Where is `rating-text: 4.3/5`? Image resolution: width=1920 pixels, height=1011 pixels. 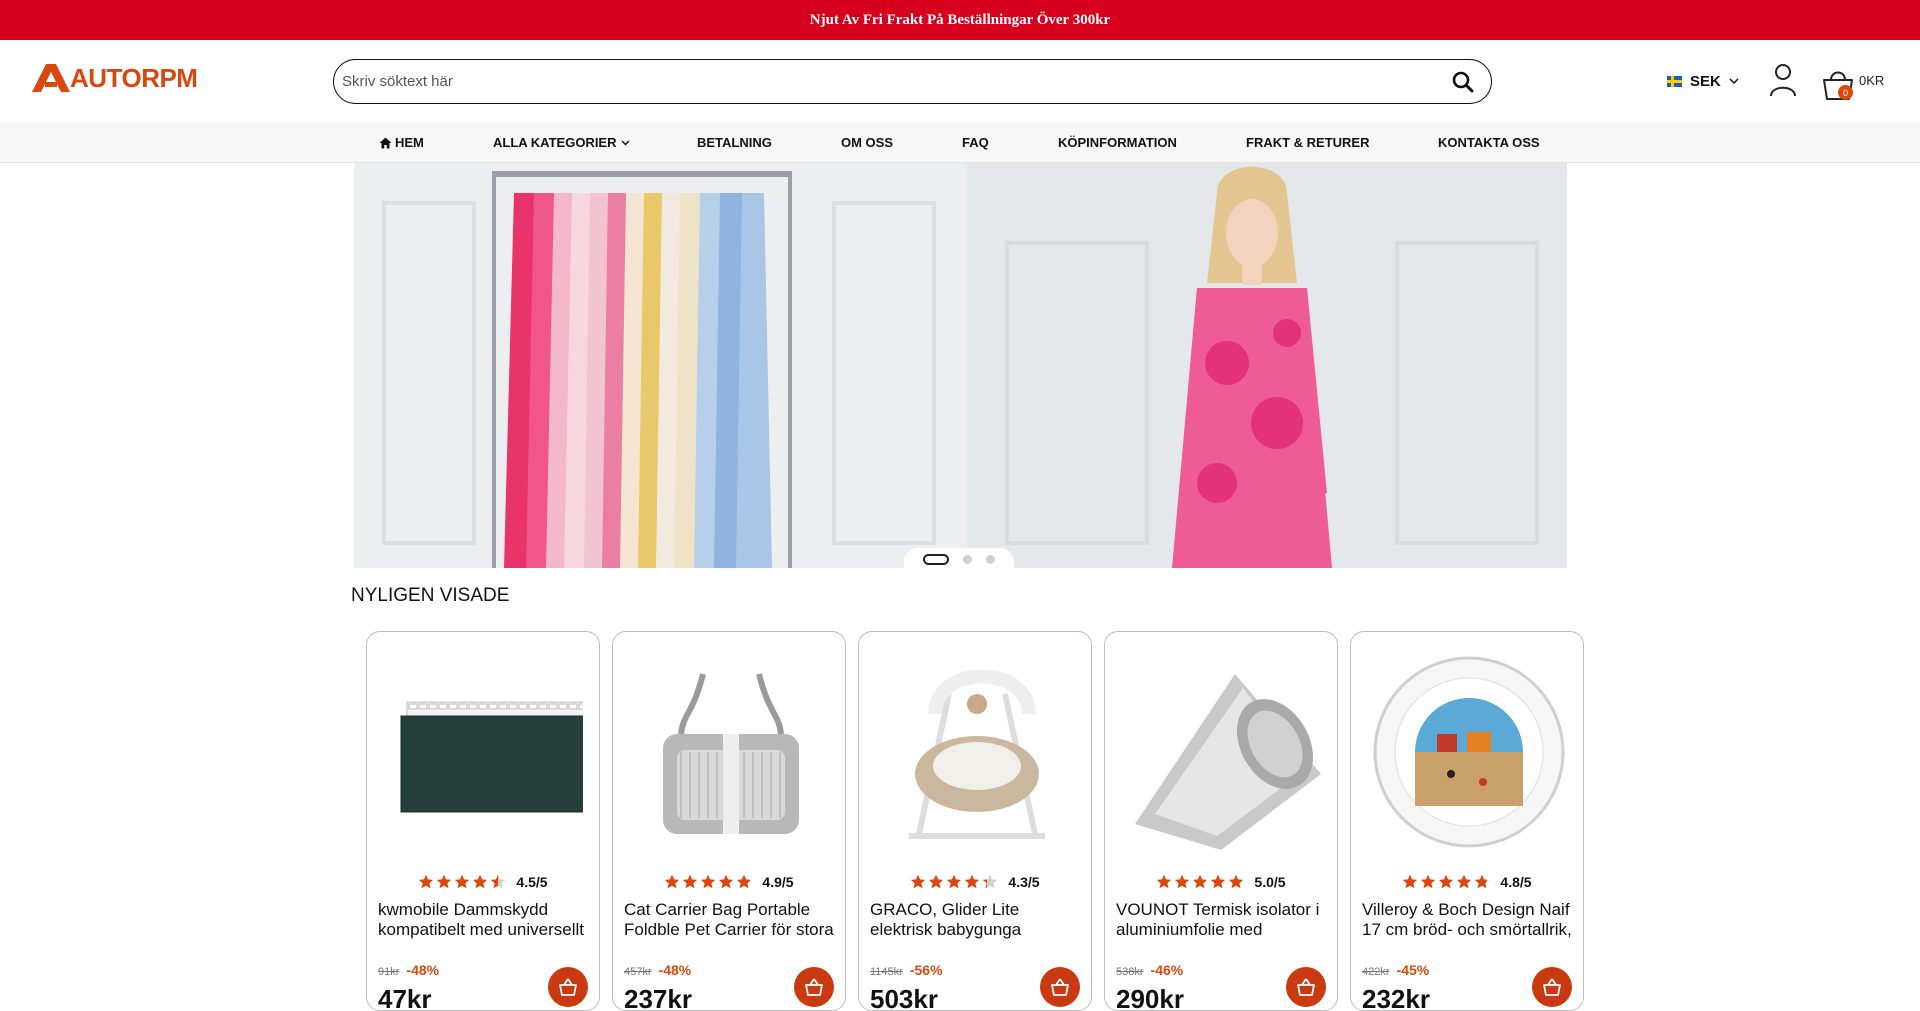 rating-text: 4.3/5 is located at coordinates (1024, 882).